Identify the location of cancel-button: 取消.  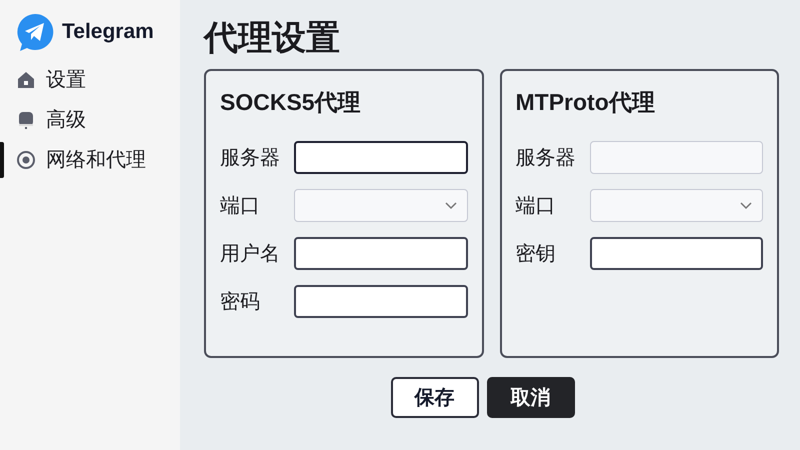
(530, 397).